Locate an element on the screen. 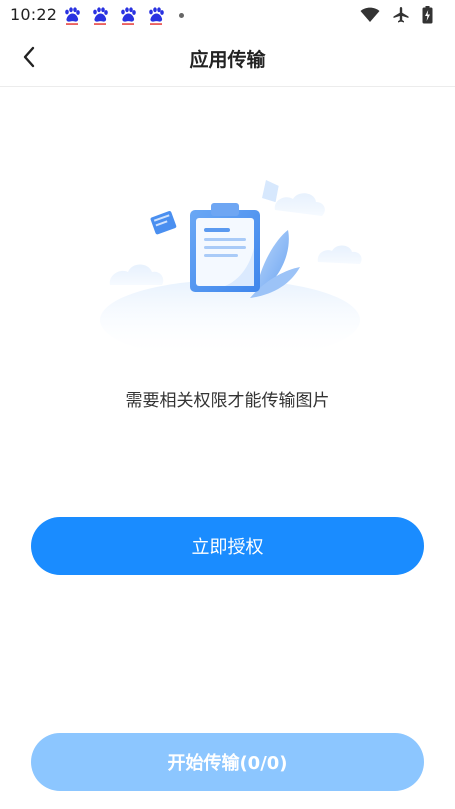  status-right-icons is located at coordinates (390, 15).